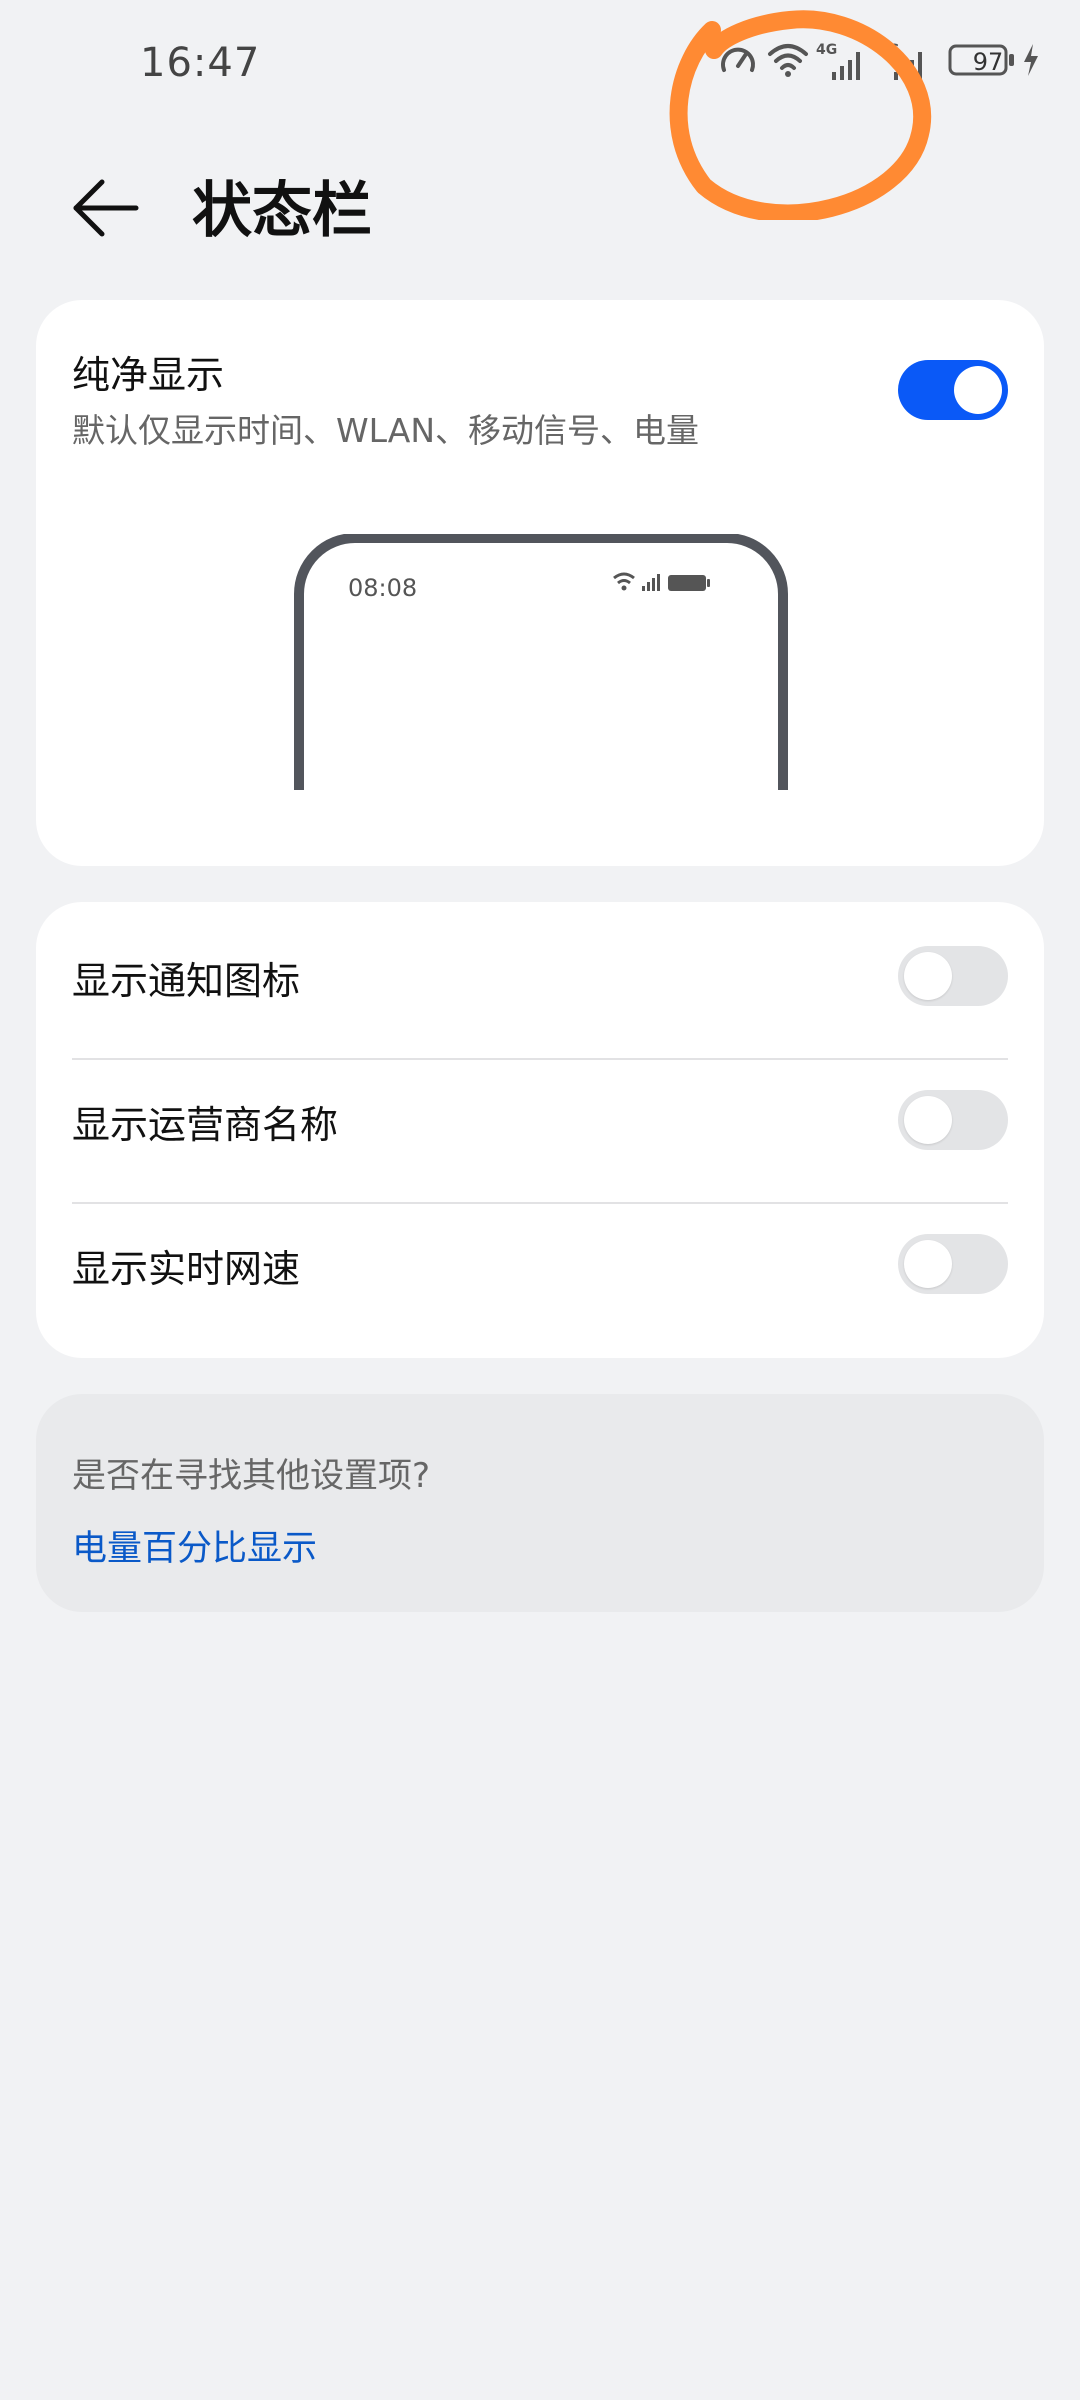 The height and width of the screenshot is (2400, 1080). I want to click on network-speed-toggle, so click(953, 1264).